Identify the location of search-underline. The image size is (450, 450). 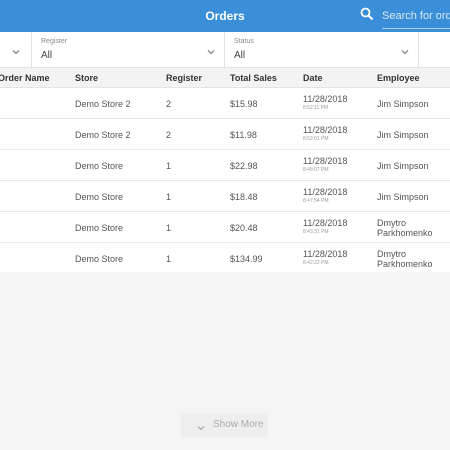
(416, 28).